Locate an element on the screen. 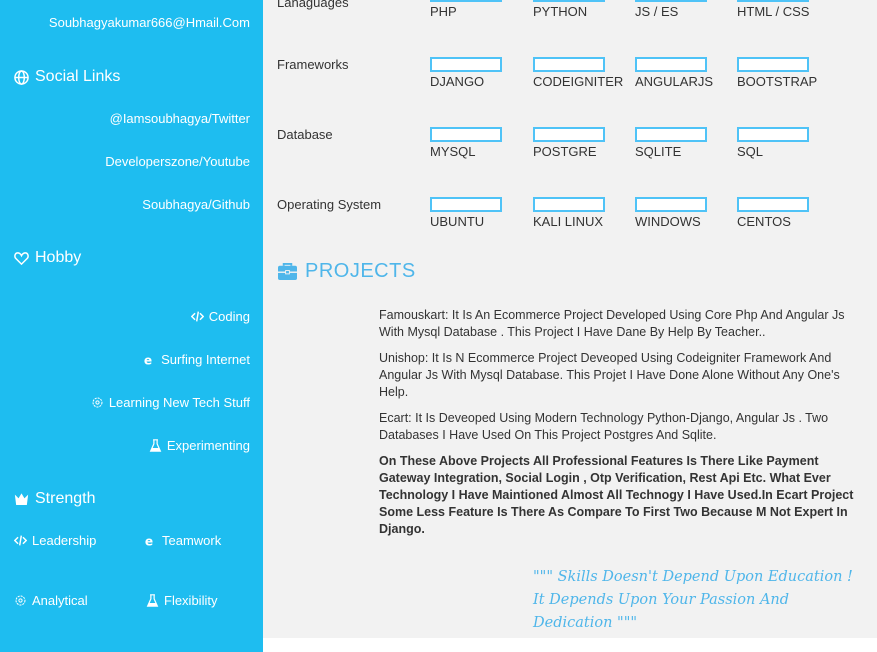 This screenshot has width=877, height=652. skill-row-label-languages: Lanaguages is located at coordinates (313, 5).